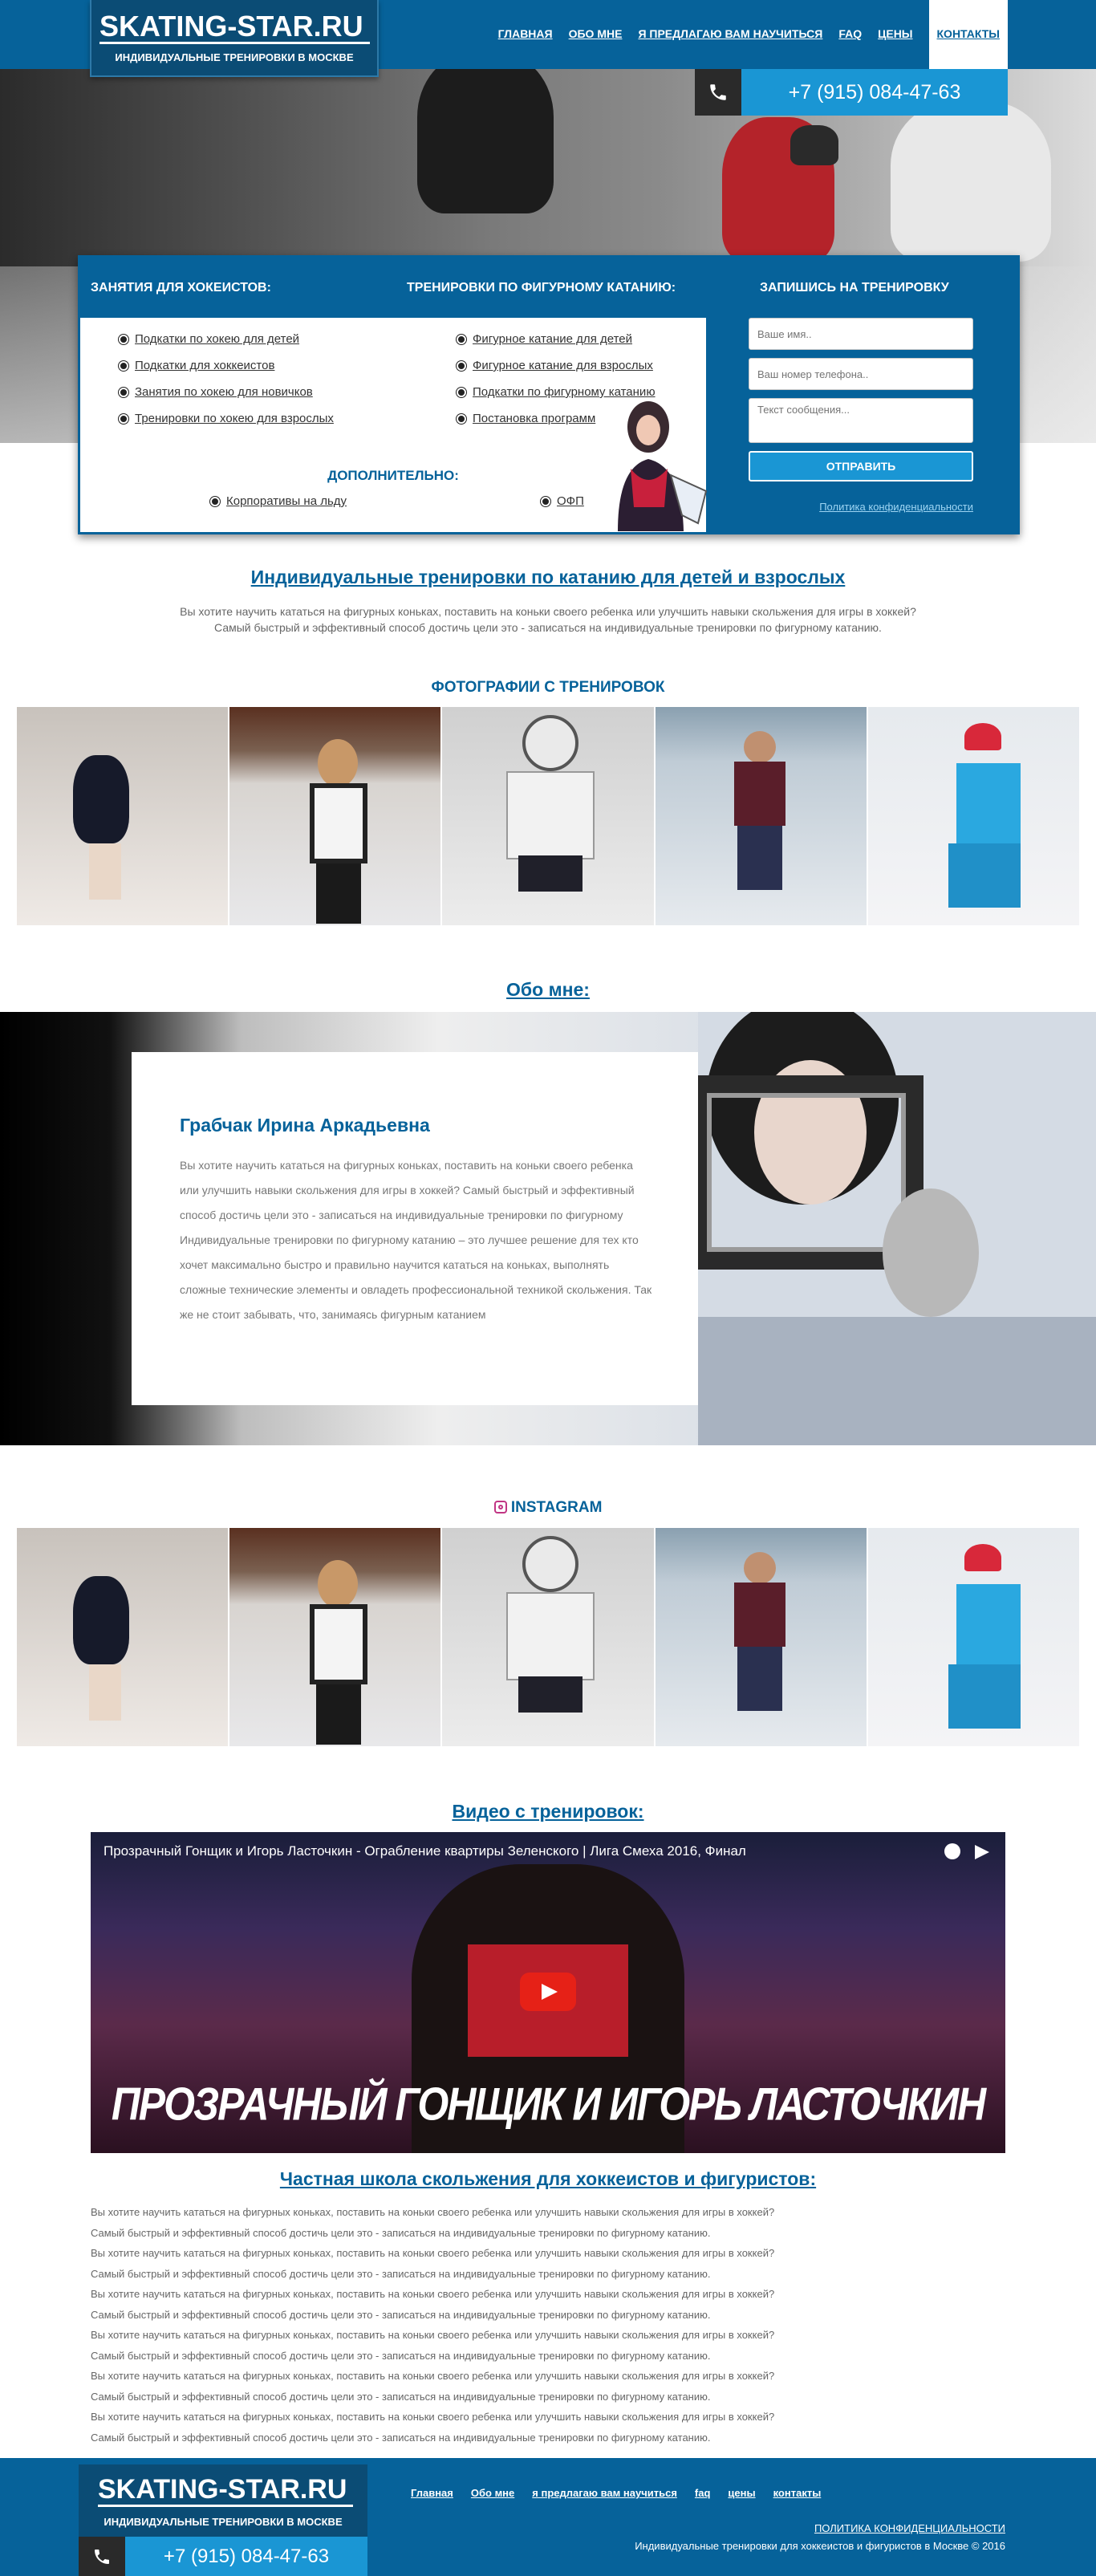 This screenshot has width=1096, height=2576. I want to click on extra-item-corporate: Корпоративы на льду, so click(278, 501).